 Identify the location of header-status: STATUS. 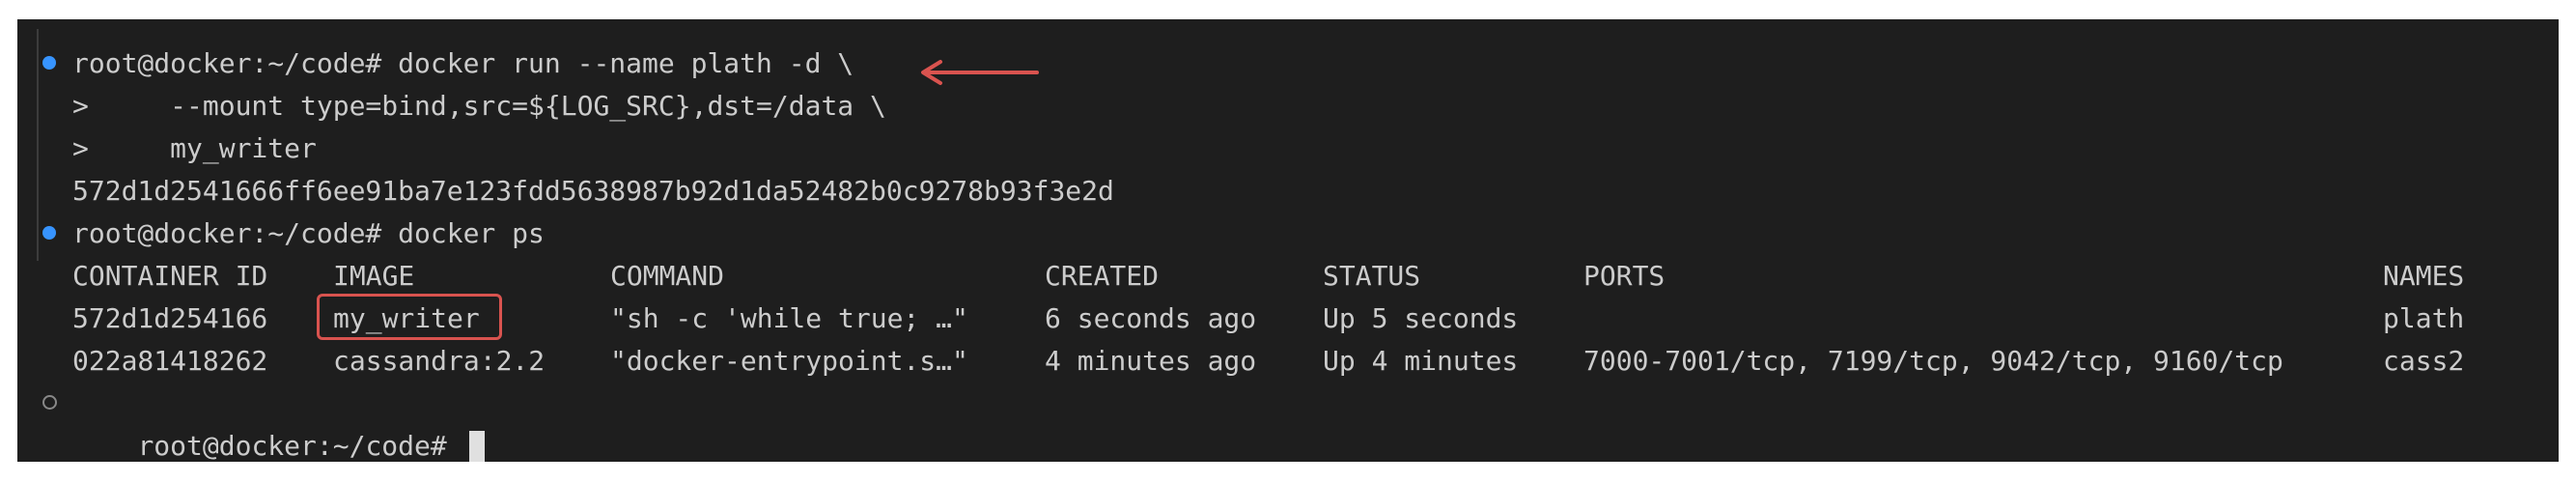
(1372, 276).